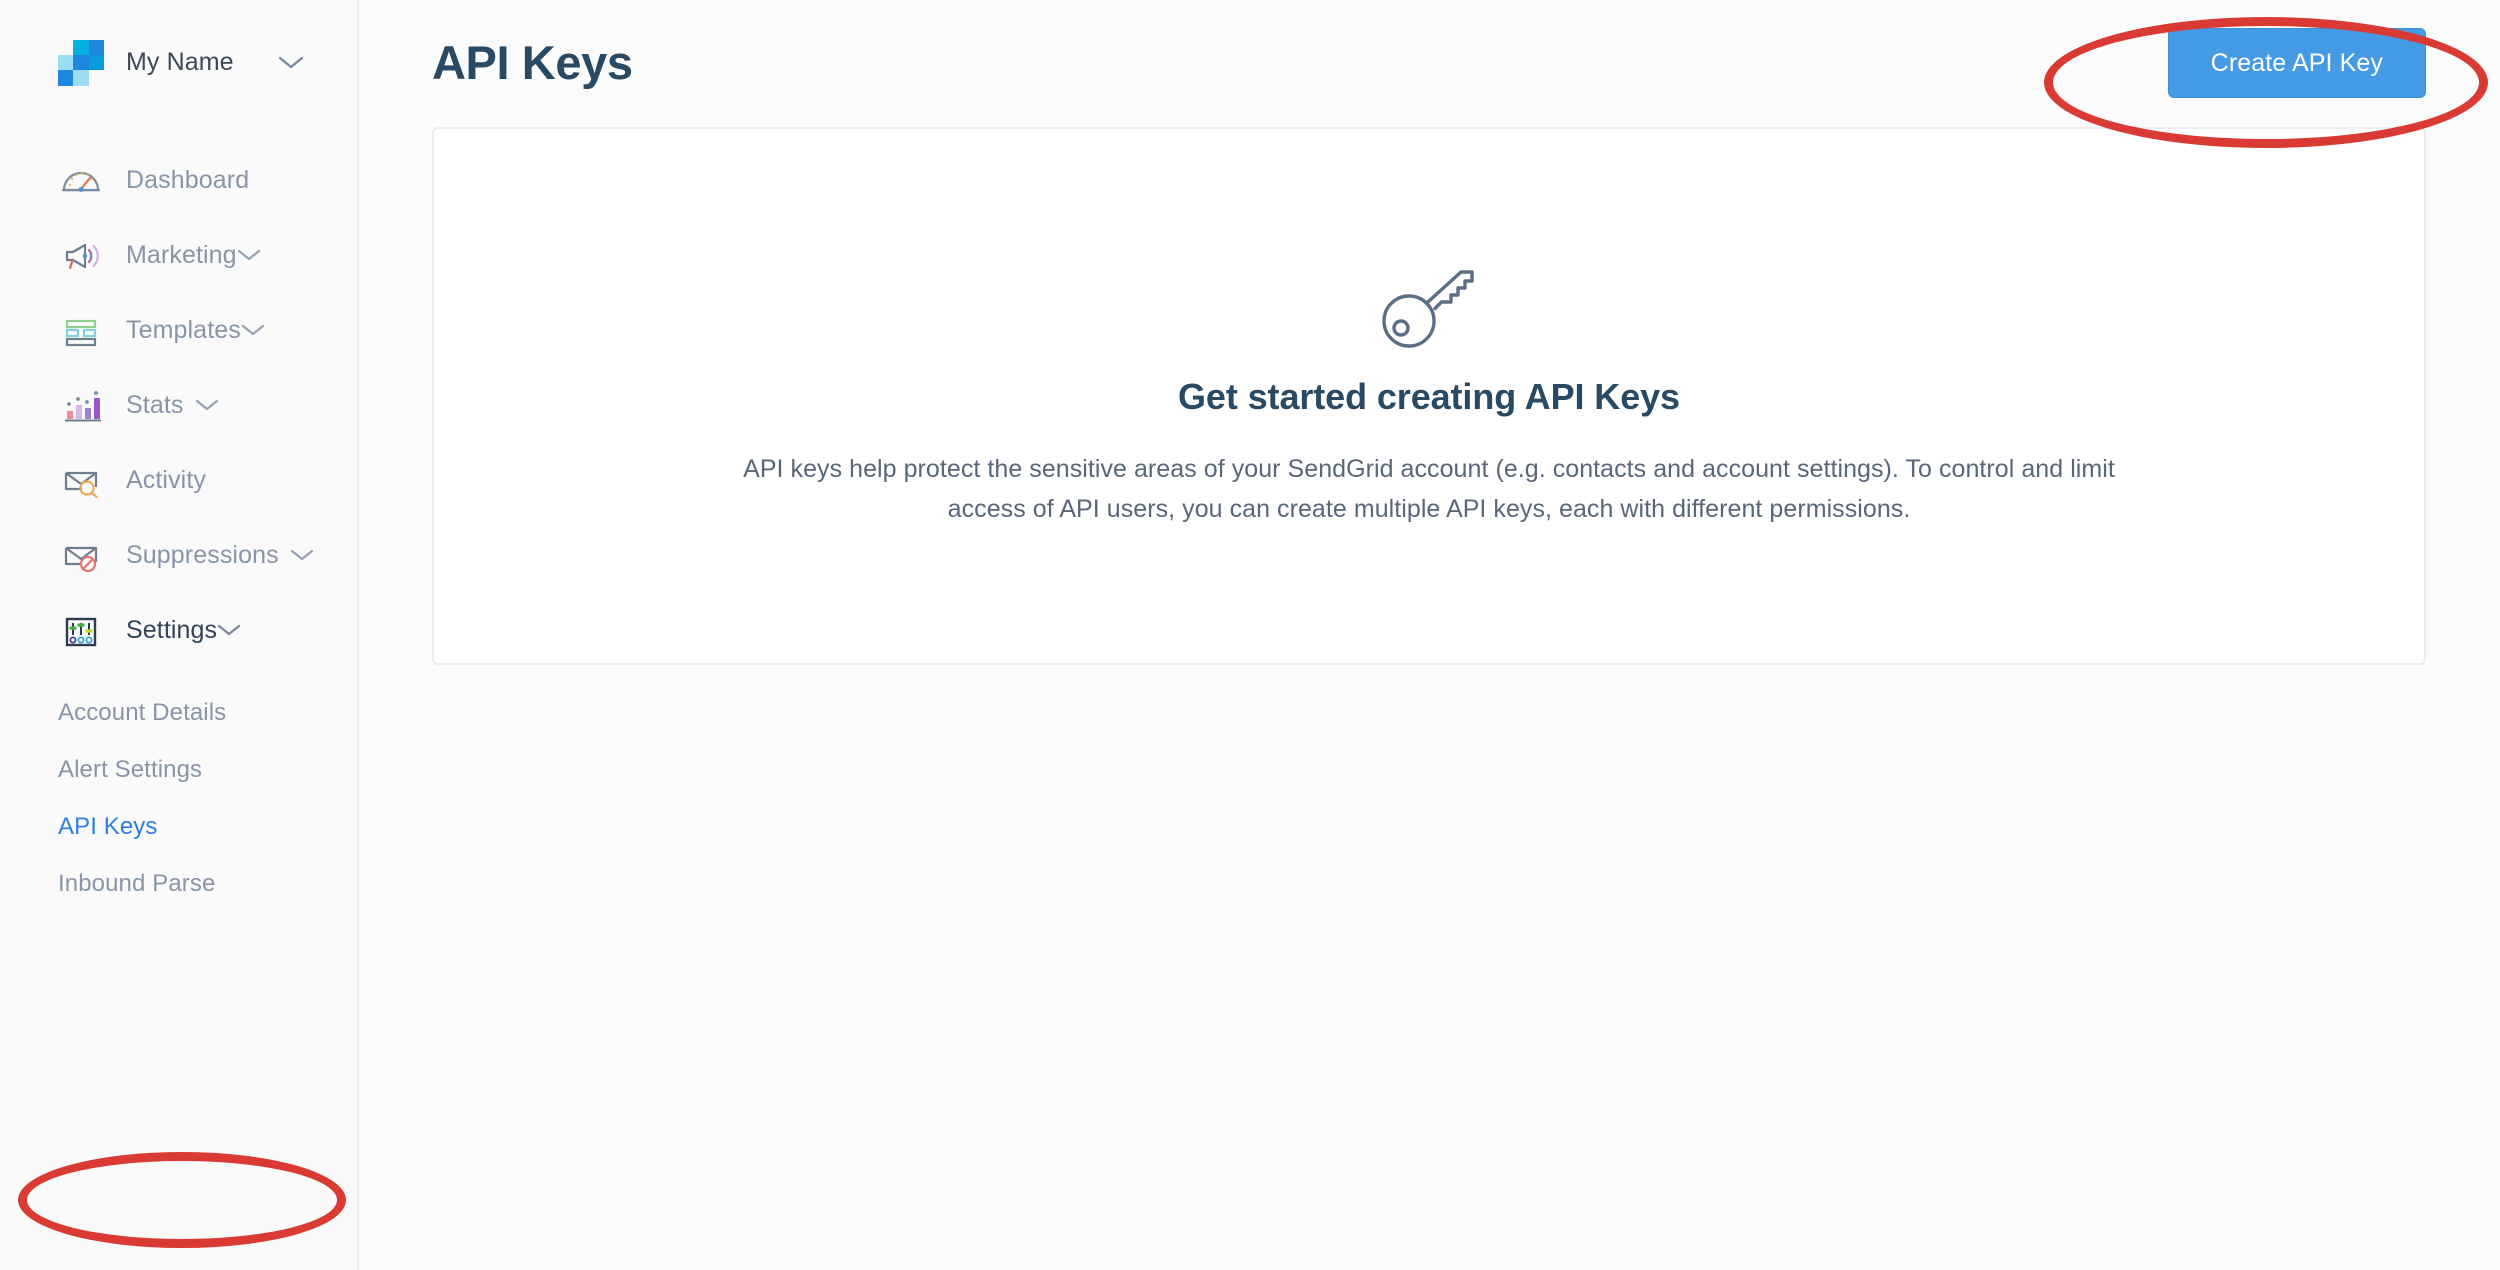 The width and height of the screenshot is (2500, 1270). Describe the element at coordinates (81, 406) in the screenshot. I see `bar-chart-icon` at that location.